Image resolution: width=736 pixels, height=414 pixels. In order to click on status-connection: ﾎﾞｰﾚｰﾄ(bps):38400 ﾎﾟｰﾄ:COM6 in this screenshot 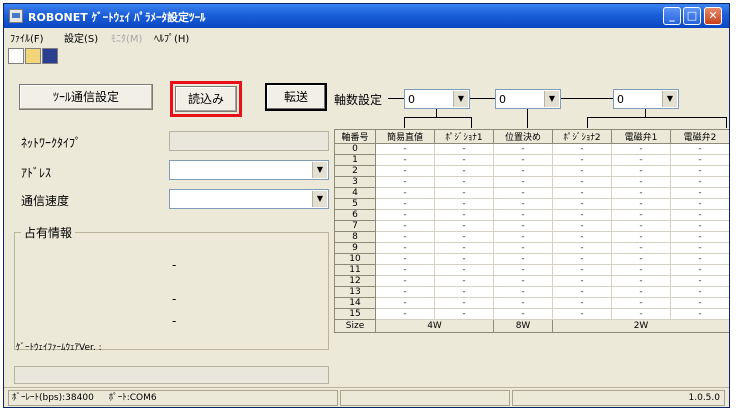, I will do `click(173, 398)`.